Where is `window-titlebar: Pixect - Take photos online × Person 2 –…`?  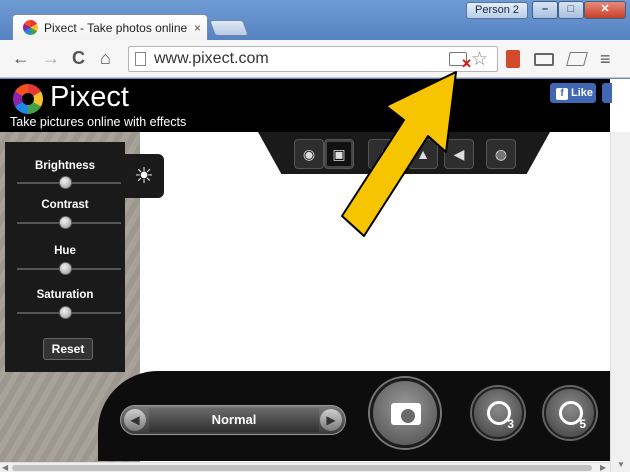
window-titlebar: Pixect - Take photos online × Person 2 –… is located at coordinates (315, 20).